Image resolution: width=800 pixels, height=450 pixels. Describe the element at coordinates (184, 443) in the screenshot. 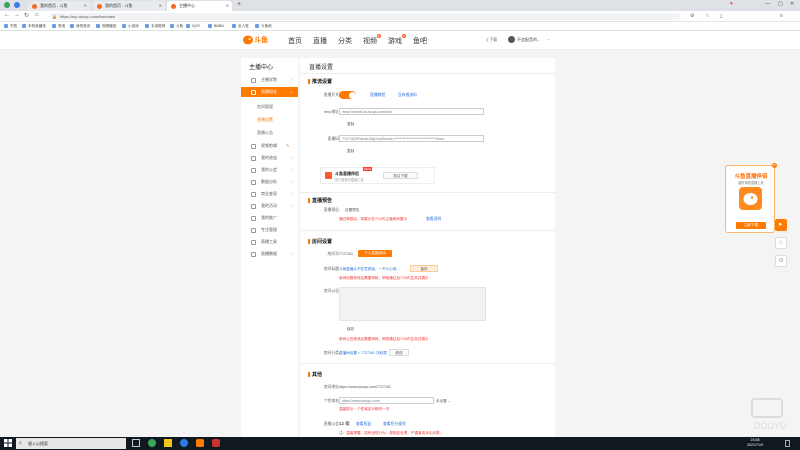

I see `browser-taskbar-icon` at that location.